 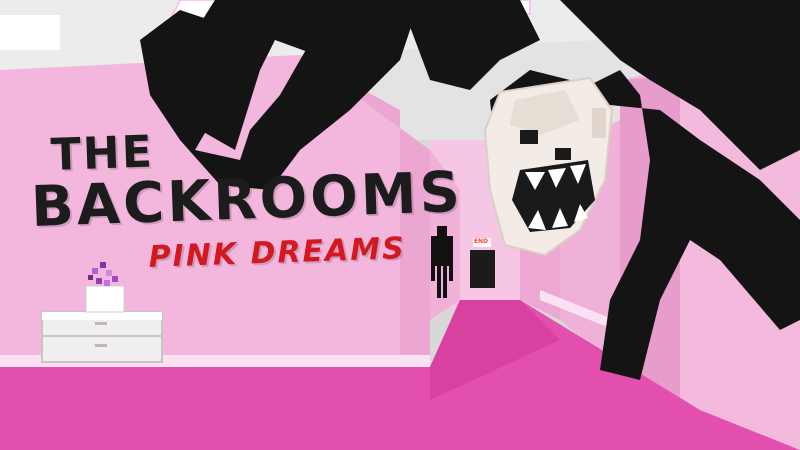 I want to click on cabinet-icon, so click(x=102, y=337).